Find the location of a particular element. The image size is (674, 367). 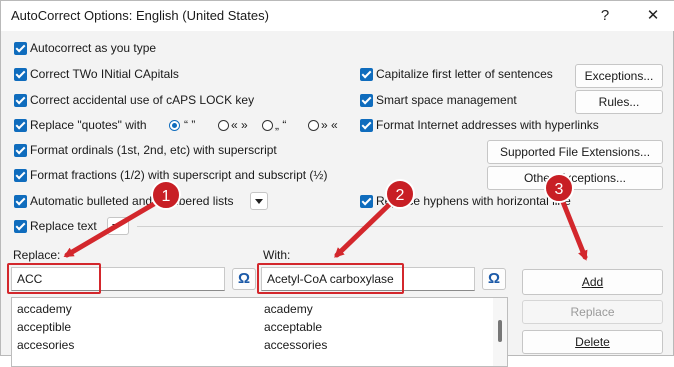

callout-badge-2: 2 is located at coordinates (400, 194).